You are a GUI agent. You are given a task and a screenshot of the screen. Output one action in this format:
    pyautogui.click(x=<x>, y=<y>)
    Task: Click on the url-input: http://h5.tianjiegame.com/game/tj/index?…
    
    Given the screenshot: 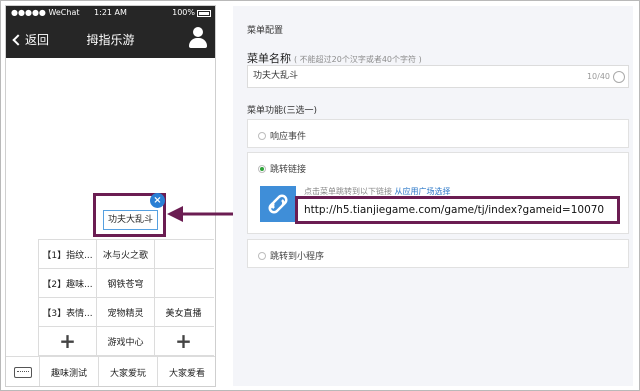 What is the action you would take?
    pyautogui.click(x=457, y=210)
    